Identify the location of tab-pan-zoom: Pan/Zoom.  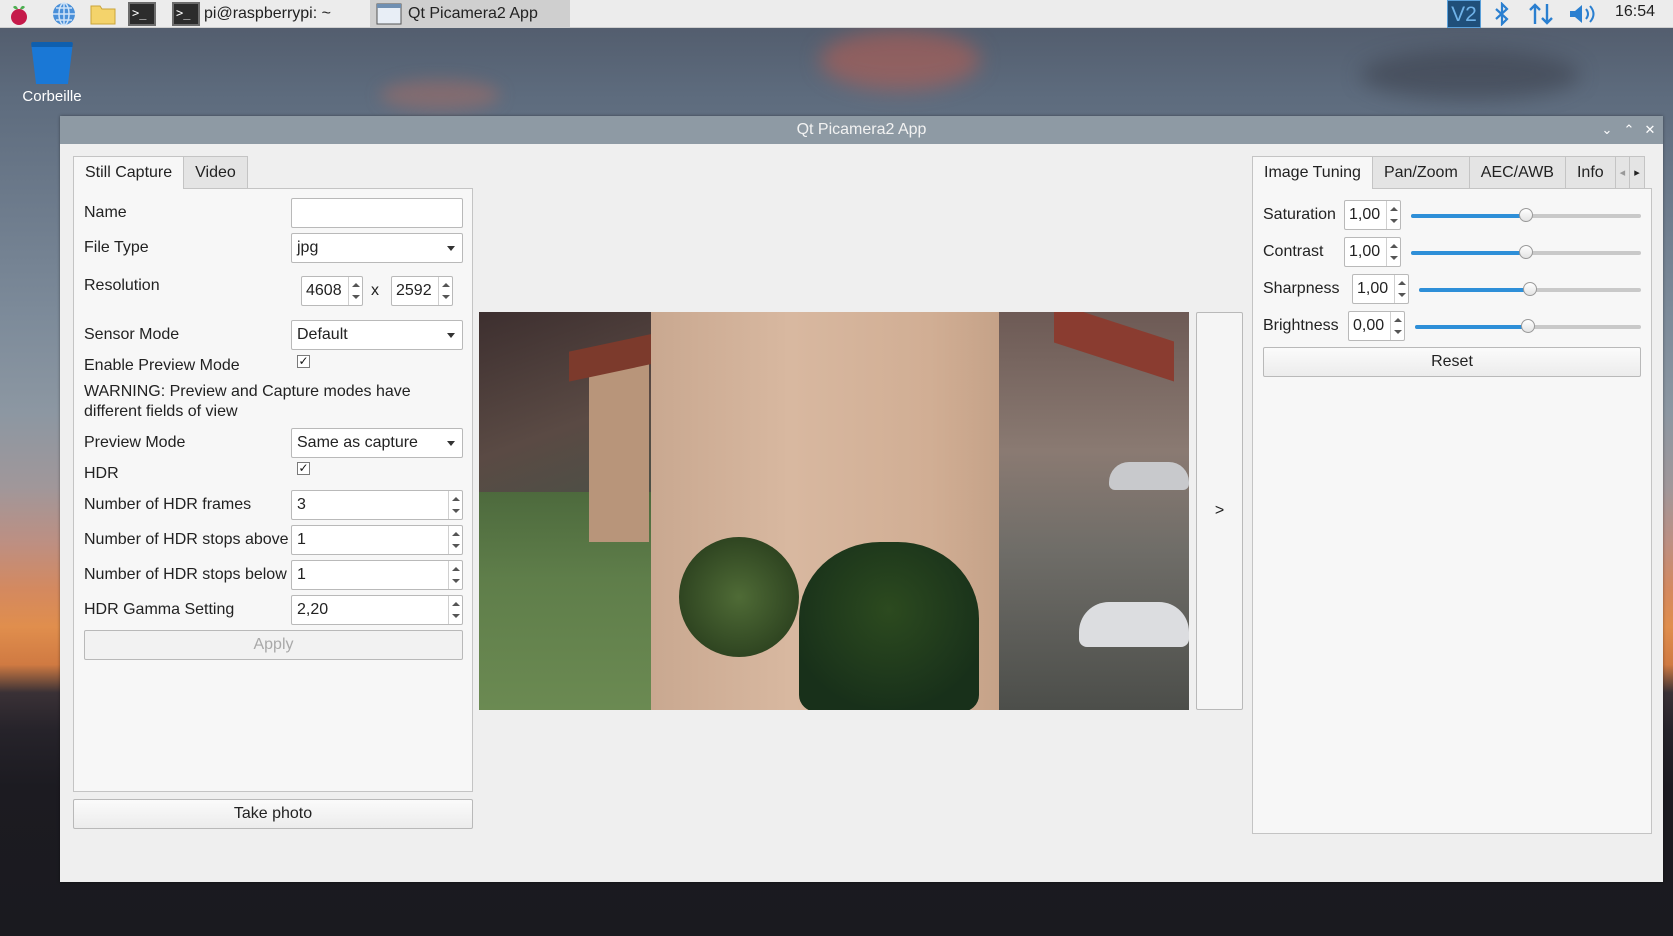
(1420, 172).